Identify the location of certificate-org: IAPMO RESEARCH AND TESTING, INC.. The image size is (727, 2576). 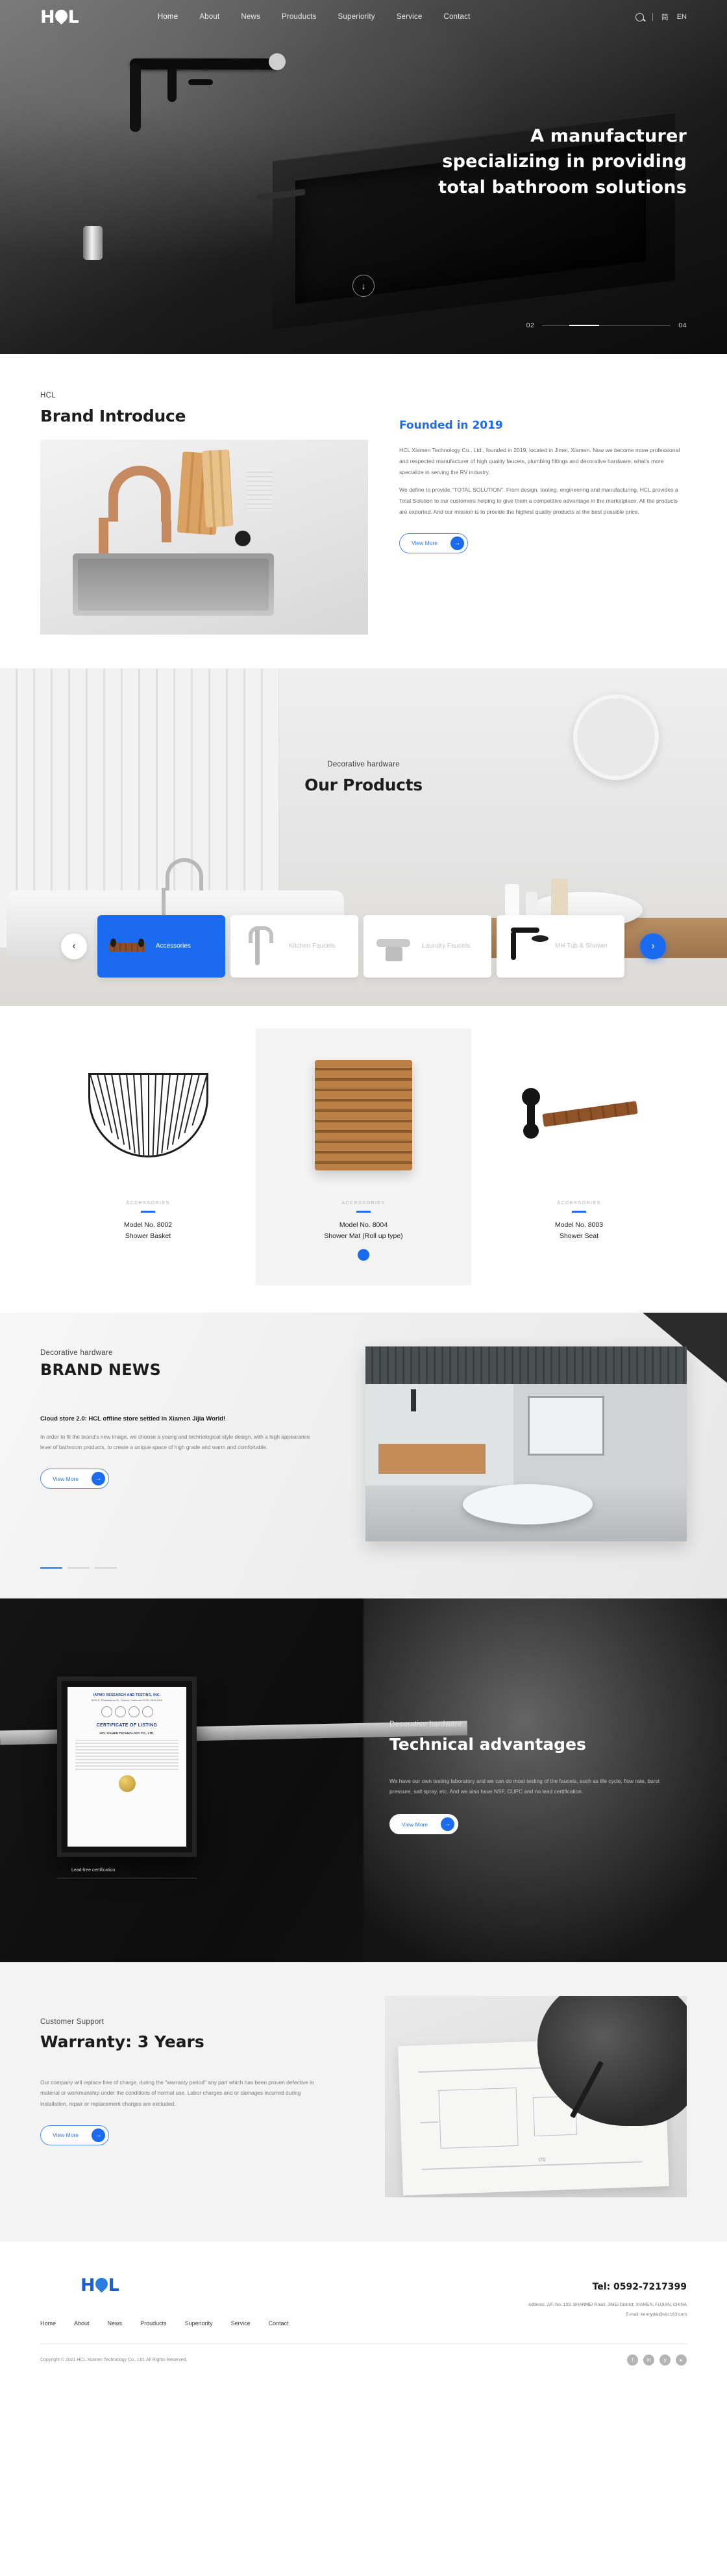
(127, 1695).